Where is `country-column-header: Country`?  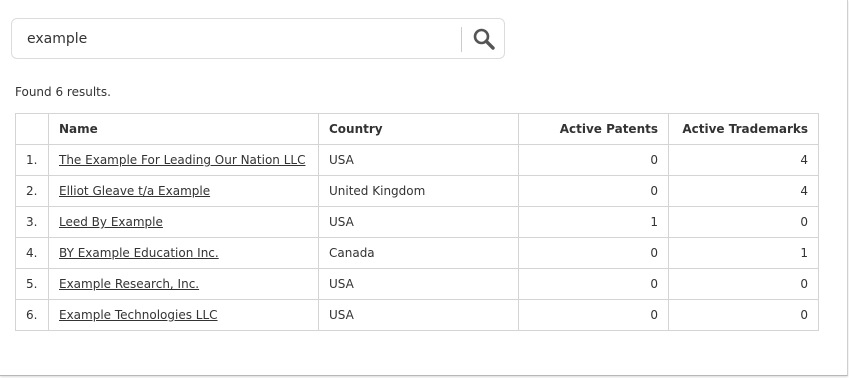 country-column-header: Country is located at coordinates (418, 129).